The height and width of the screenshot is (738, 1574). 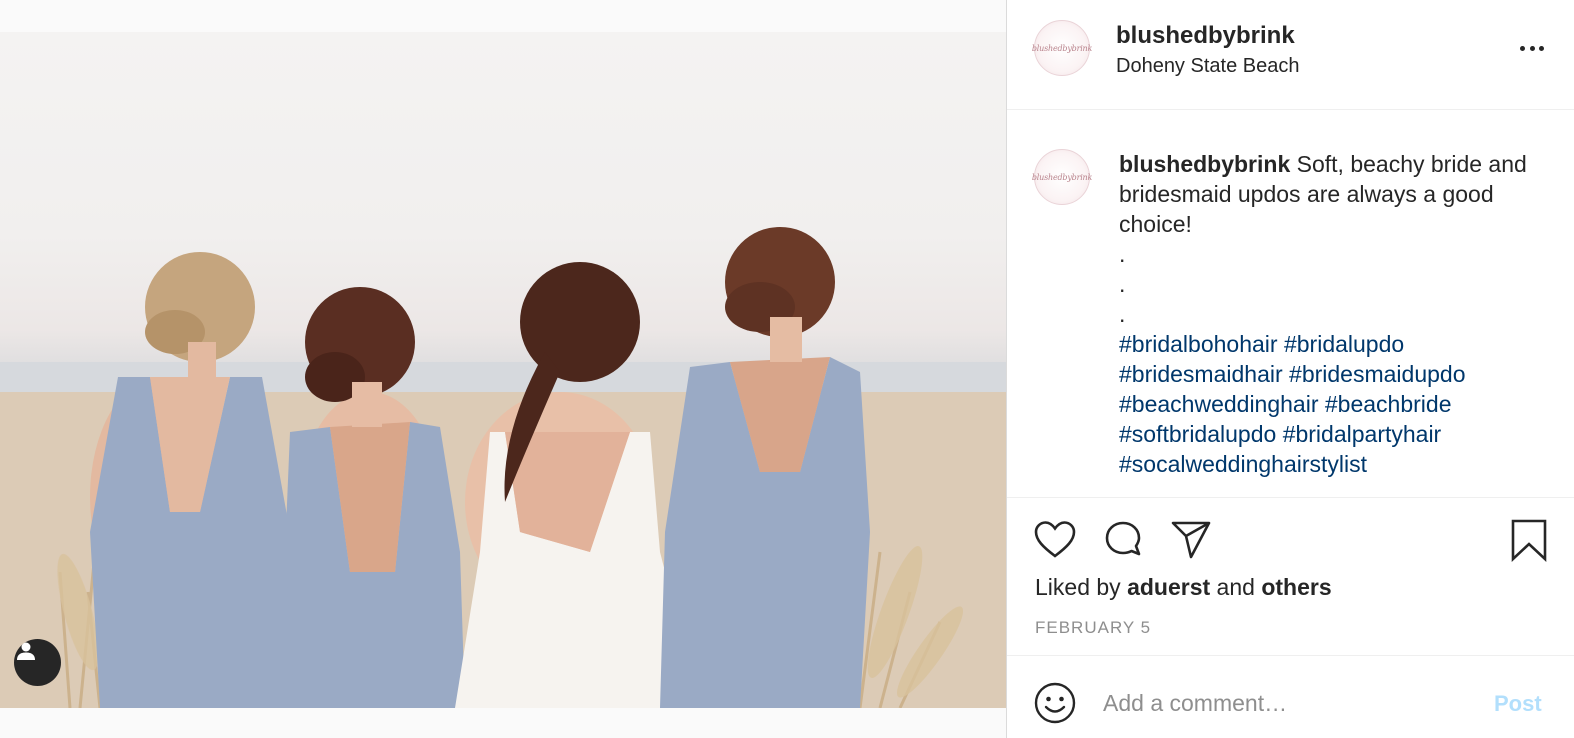 I want to click on emoji-button, so click(x=1055, y=703).